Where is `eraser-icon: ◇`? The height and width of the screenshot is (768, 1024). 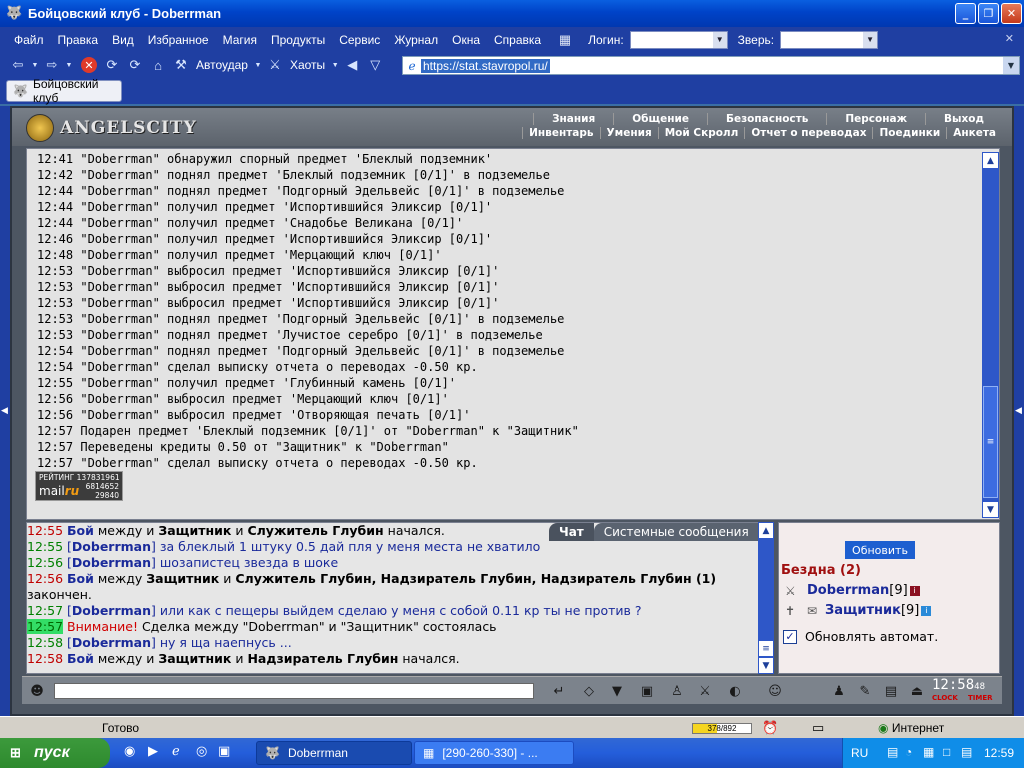
eraser-icon: ◇ is located at coordinates (589, 691).